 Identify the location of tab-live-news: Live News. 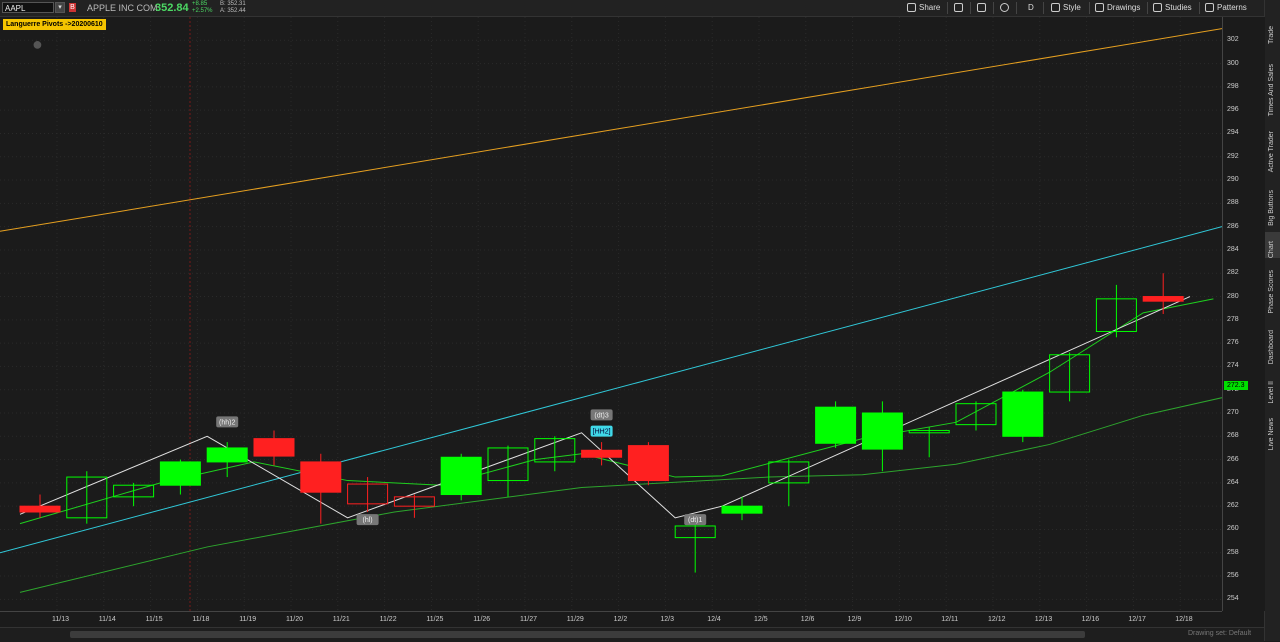
(1272, 430).